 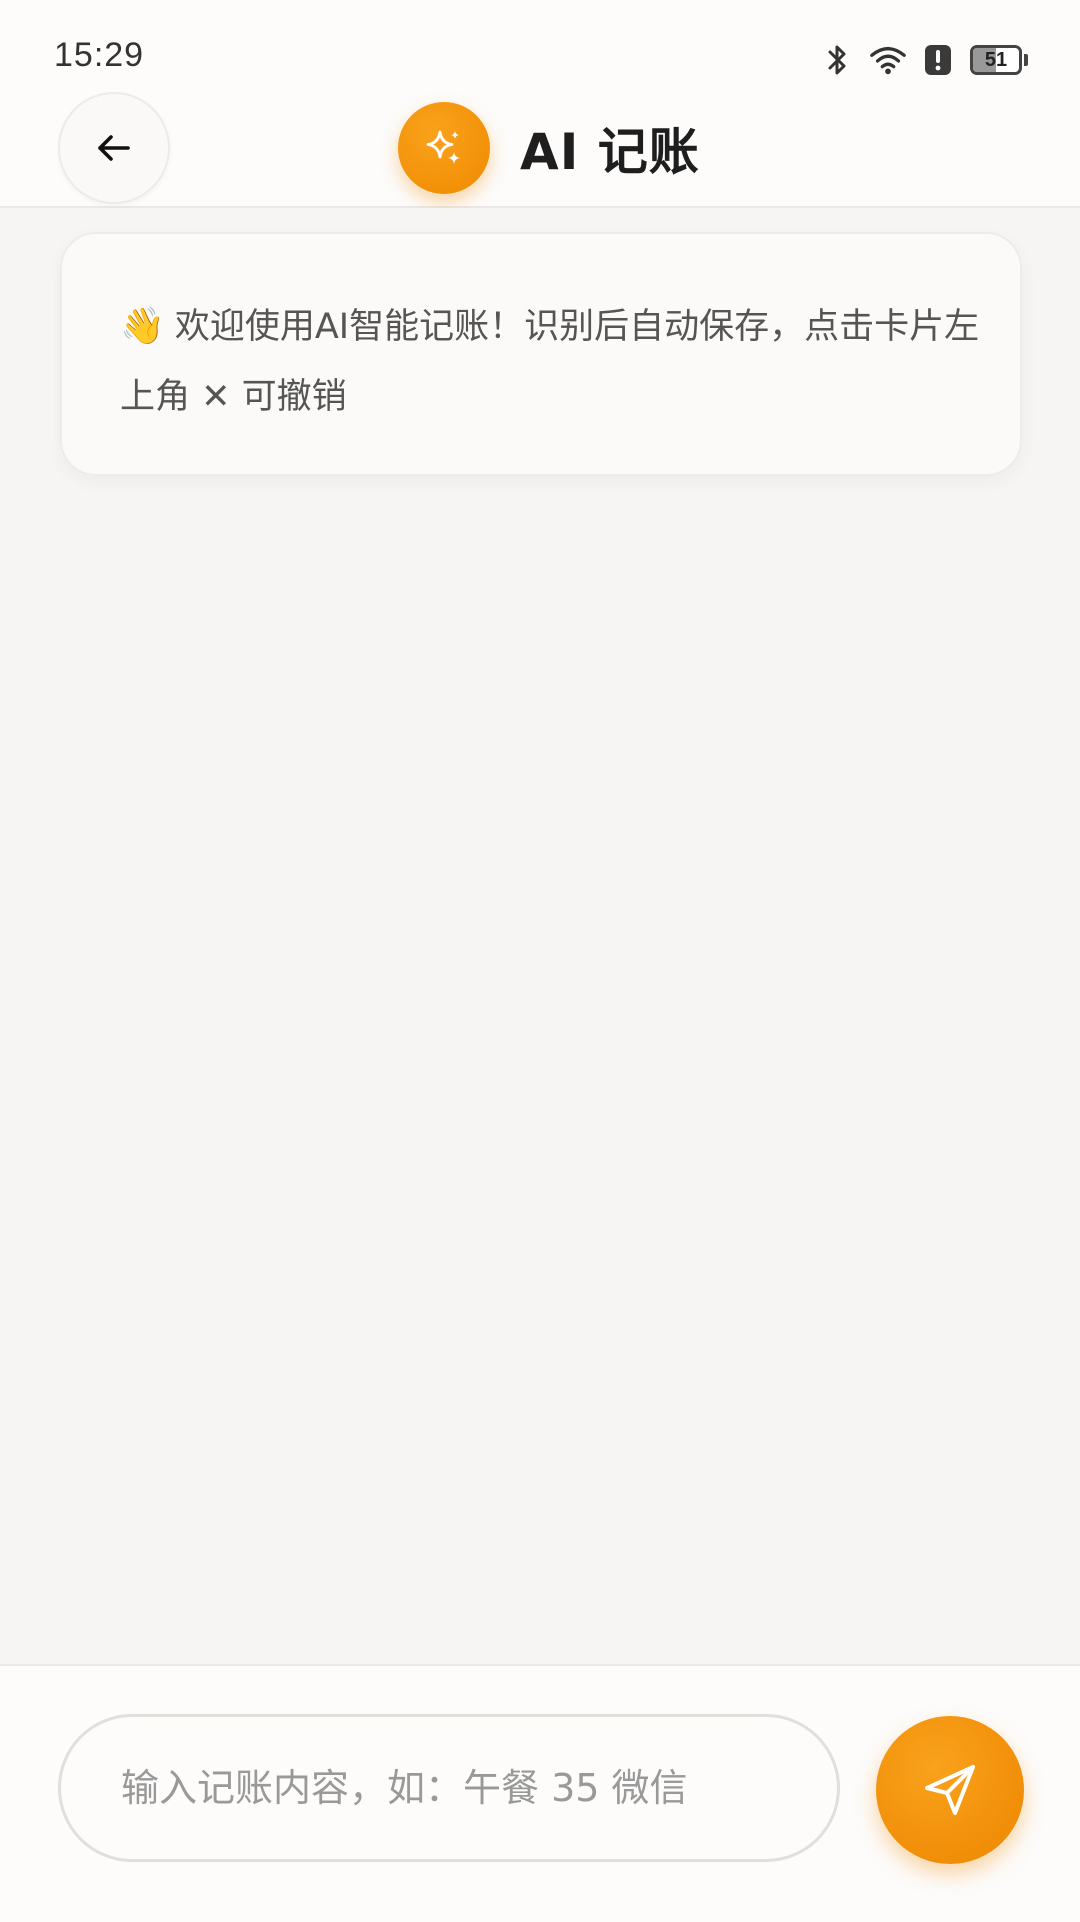 I want to click on welcome-message: 👋 欢迎使用AI智能记账！识别后自动保存，点击卡片左上角 ✕ 可撤销, so click(x=559, y=362).